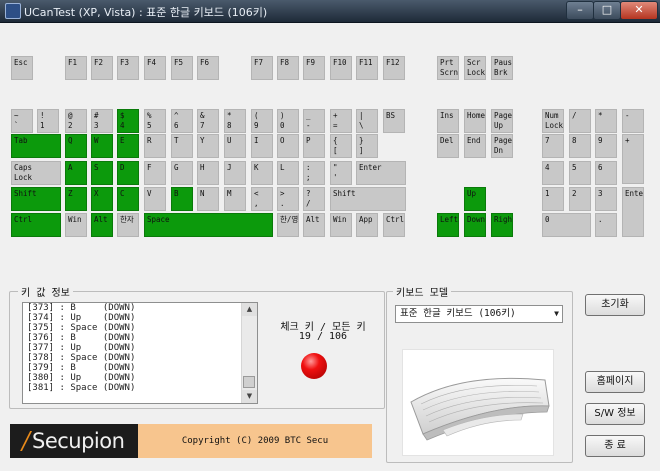 This screenshot has width=660, height=471. Describe the element at coordinates (288, 199) in the screenshot. I see `key--: > .` at that location.